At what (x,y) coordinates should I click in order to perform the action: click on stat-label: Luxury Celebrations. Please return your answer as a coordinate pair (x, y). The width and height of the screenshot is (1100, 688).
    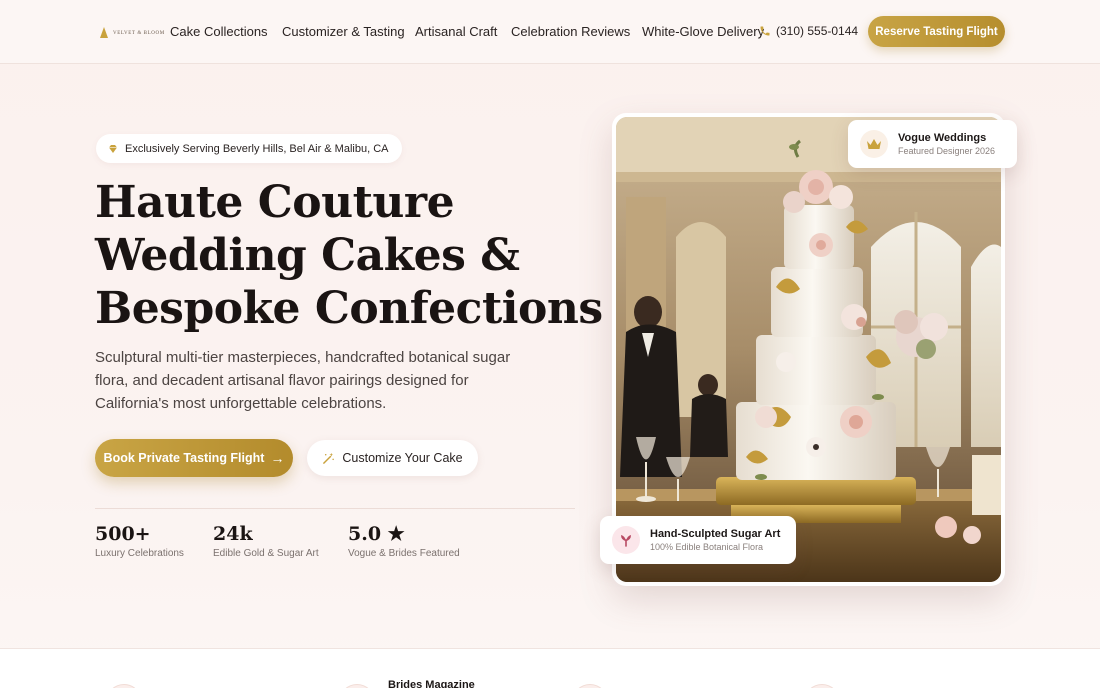
    Looking at the image, I should click on (139, 553).